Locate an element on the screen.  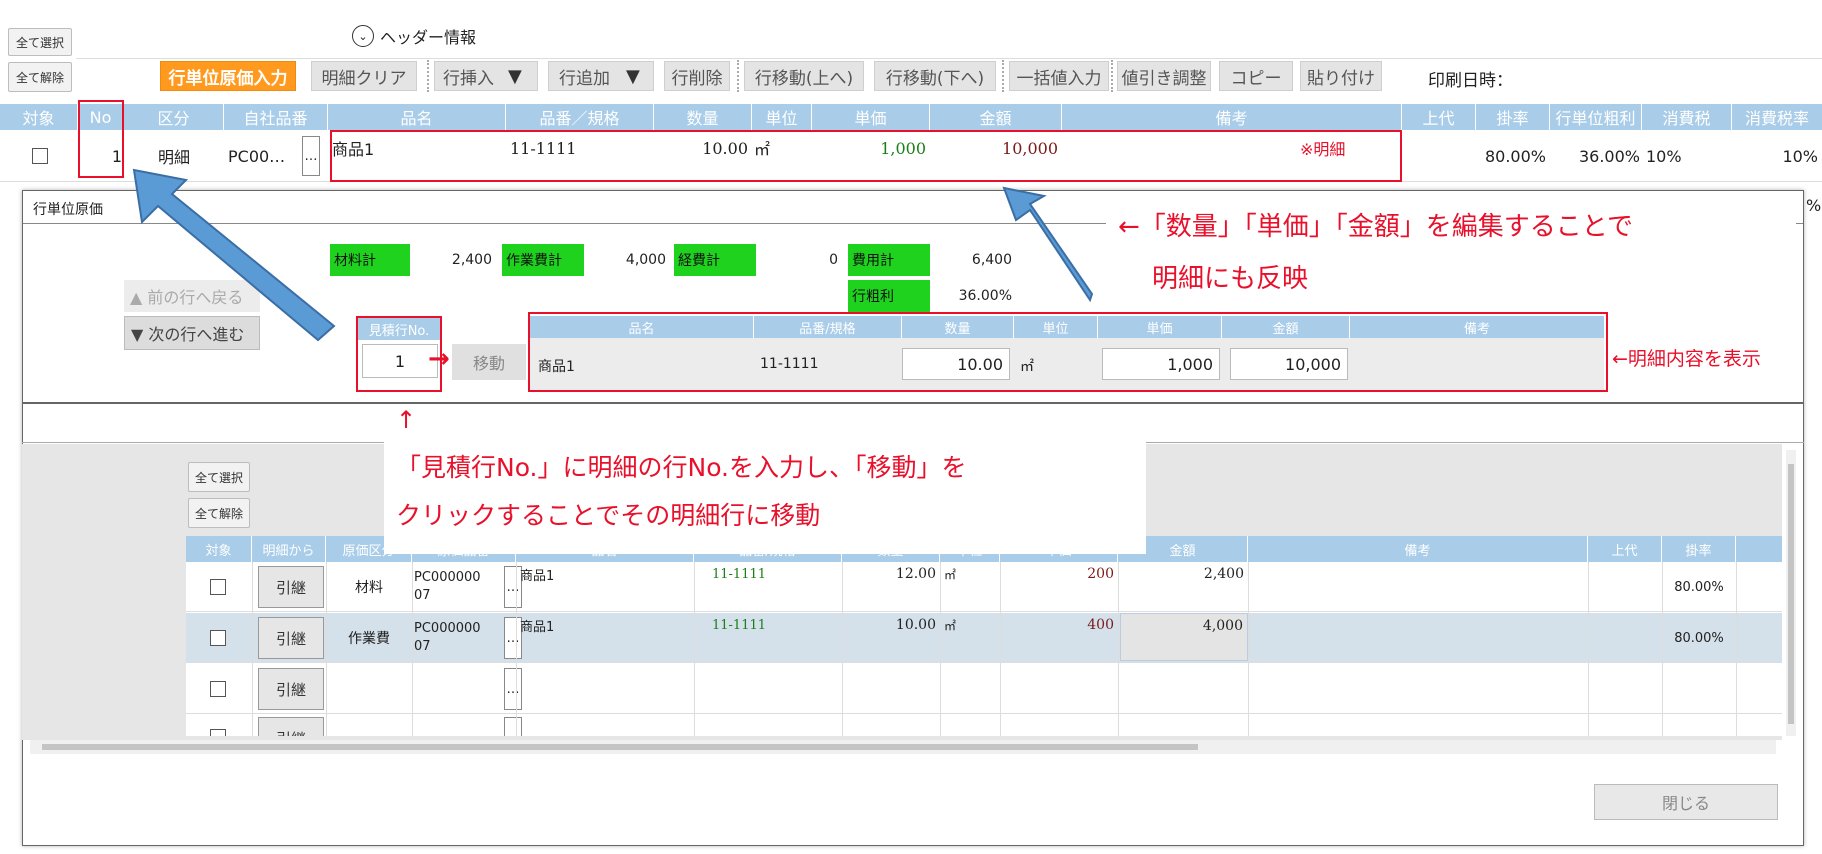
arrow-to-detail is located at coordinates (1048, 244).